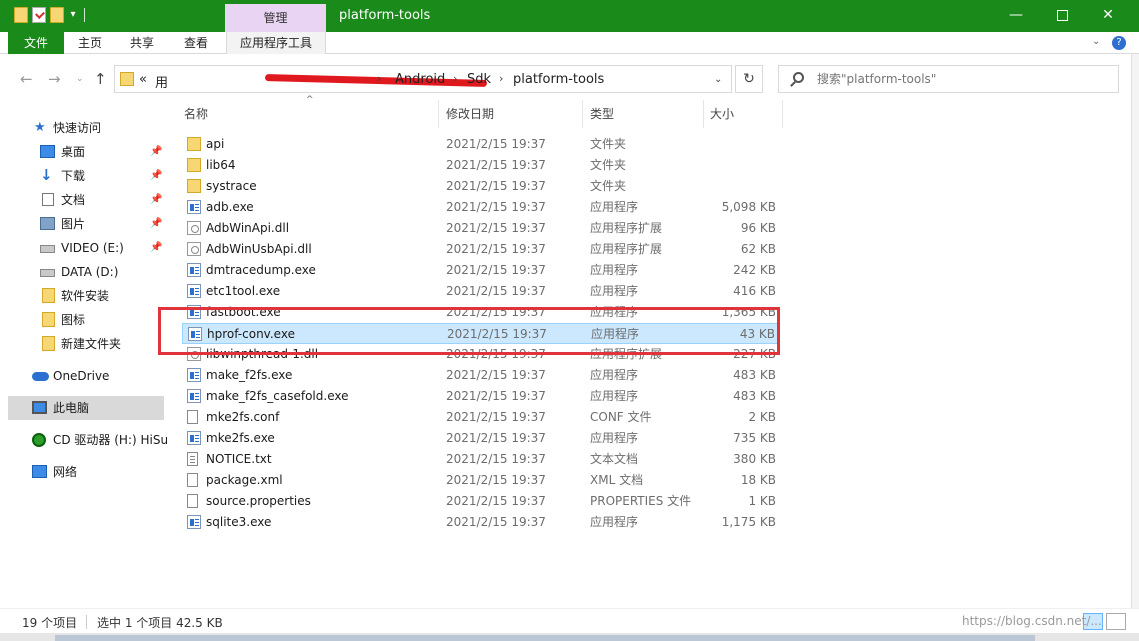 This screenshot has width=1139, height=641. What do you see at coordinates (84, 15) in the screenshot?
I see `toolbar-separator` at bounding box center [84, 15].